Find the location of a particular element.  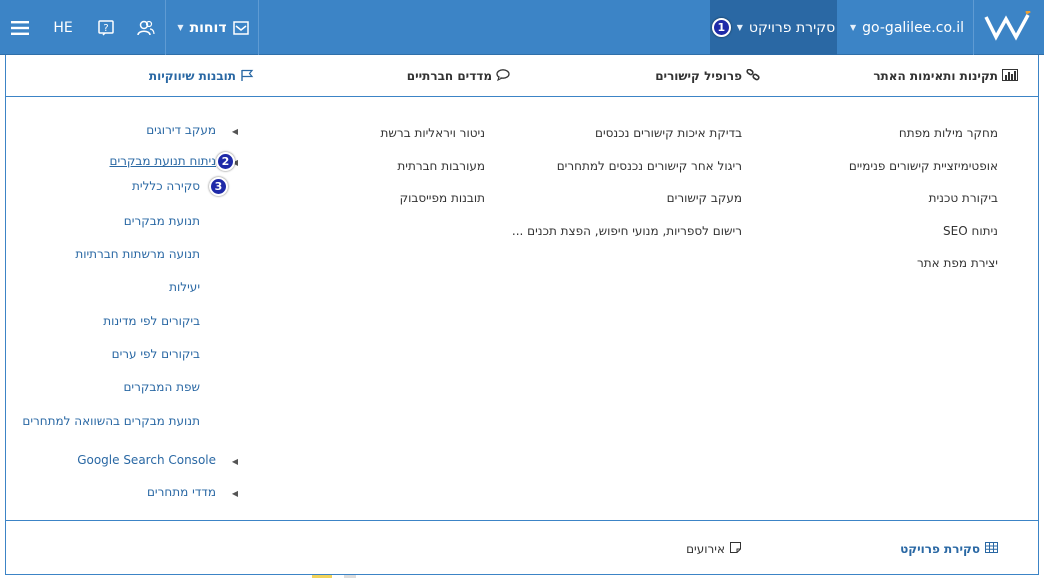

header-links: פרופיל קישורים is located at coordinates (707, 76).